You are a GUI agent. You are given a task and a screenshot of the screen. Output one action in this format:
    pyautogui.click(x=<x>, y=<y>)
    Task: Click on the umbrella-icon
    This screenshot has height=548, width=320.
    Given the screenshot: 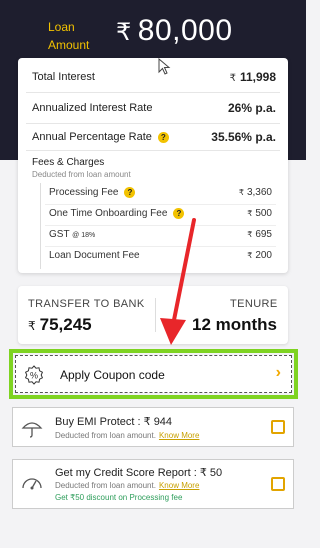 What is the action you would take?
    pyautogui.click(x=32, y=430)
    